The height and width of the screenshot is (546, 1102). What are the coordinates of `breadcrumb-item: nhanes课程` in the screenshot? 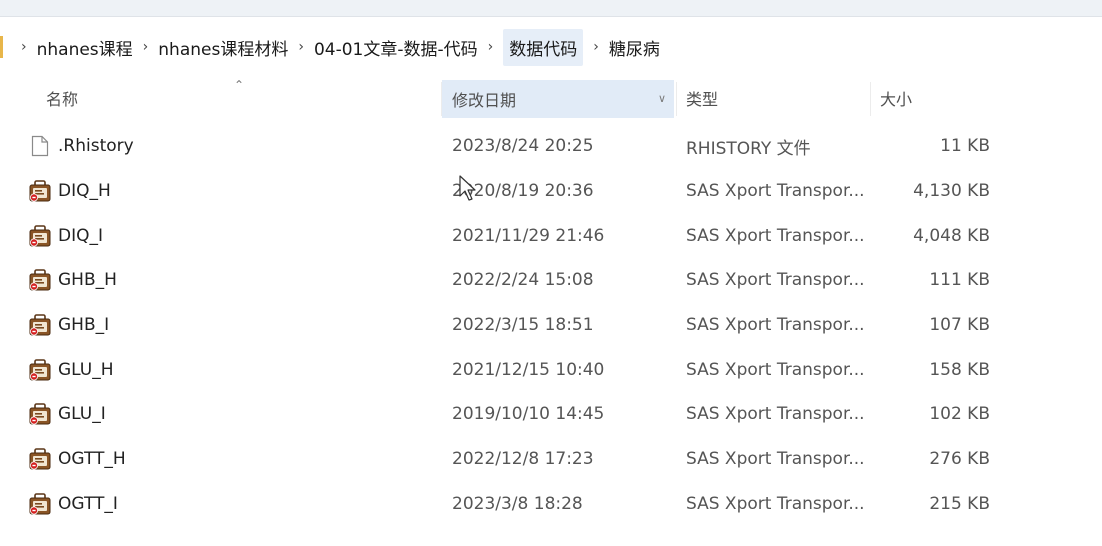 It's located at (85, 47).